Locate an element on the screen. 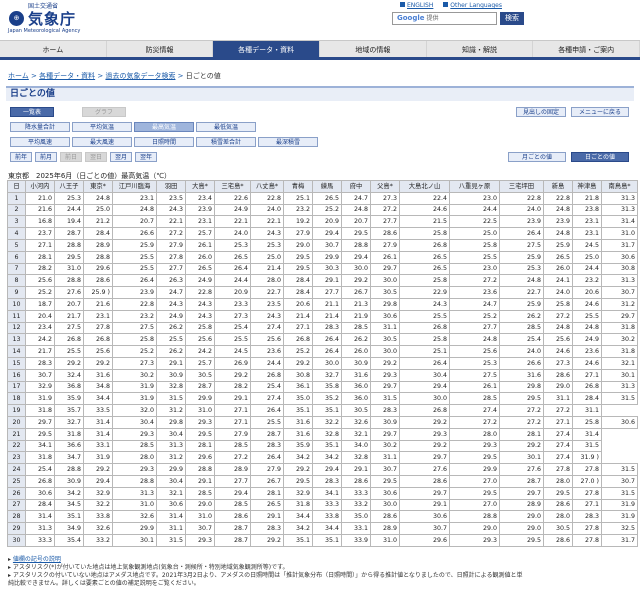  breadcrumb-home: ホーム is located at coordinates (18, 76).